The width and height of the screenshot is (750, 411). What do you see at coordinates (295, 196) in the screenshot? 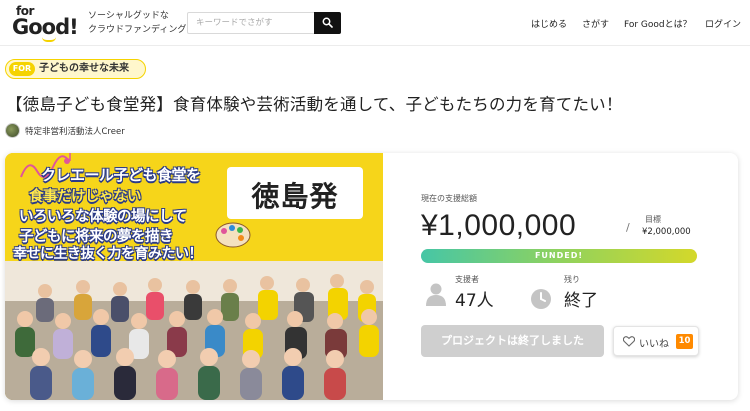
I see `hero-badge-text: 徳島発` at bounding box center [295, 196].